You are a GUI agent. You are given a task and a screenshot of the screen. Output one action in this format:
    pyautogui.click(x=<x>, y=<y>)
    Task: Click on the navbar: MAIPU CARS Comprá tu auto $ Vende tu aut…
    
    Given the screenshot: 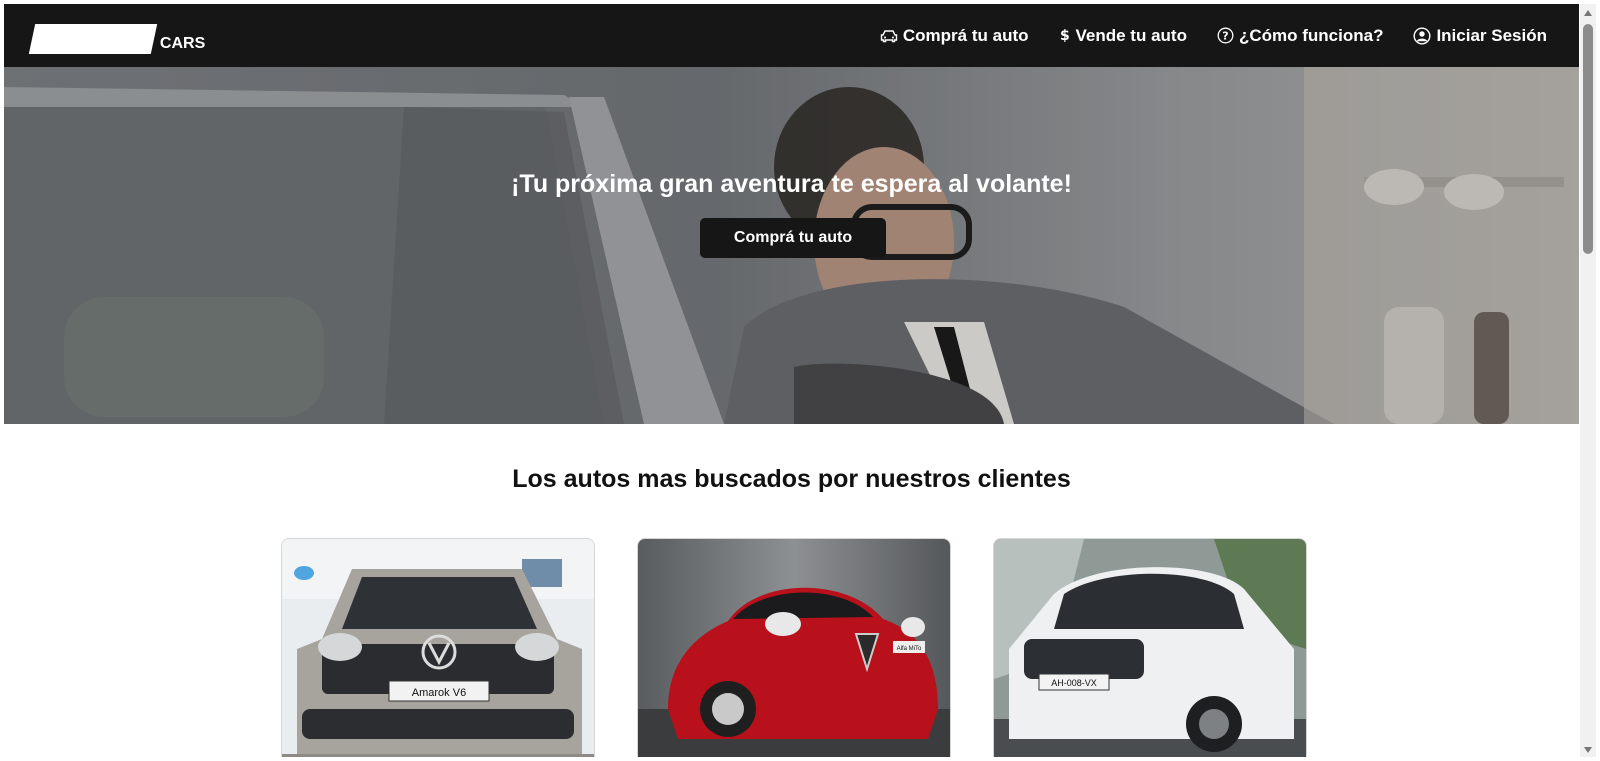 What is the action you would take?
    pyautogui.click(x=791, y=35)
    